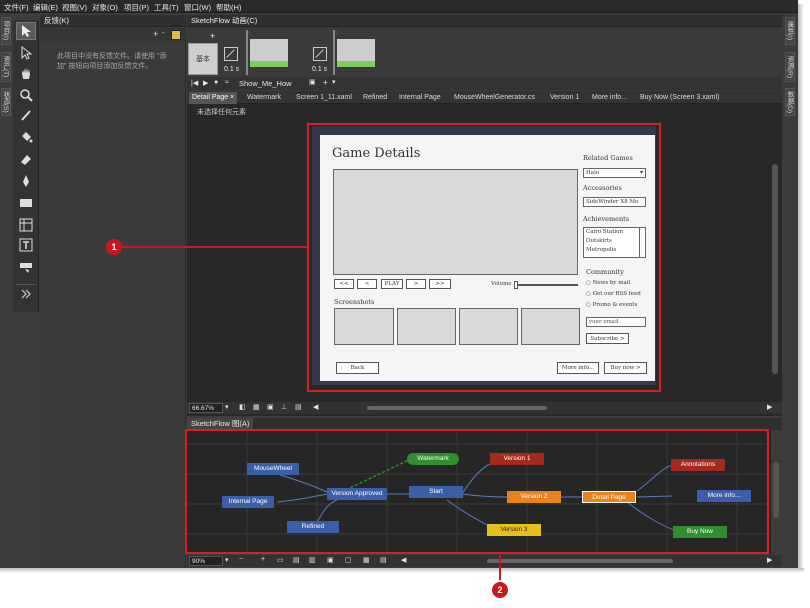  I want to click on callout-1: 1, so click(114, 247).